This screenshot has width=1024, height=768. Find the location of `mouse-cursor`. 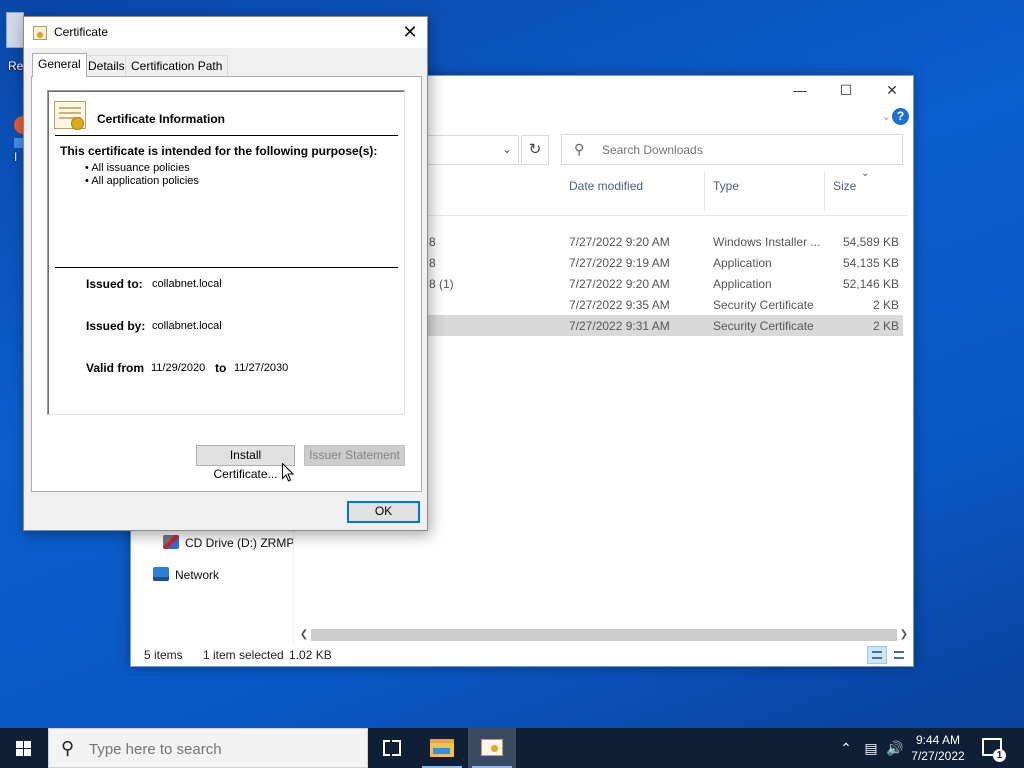

mouse-cursor is located at coordinates (288, 472).